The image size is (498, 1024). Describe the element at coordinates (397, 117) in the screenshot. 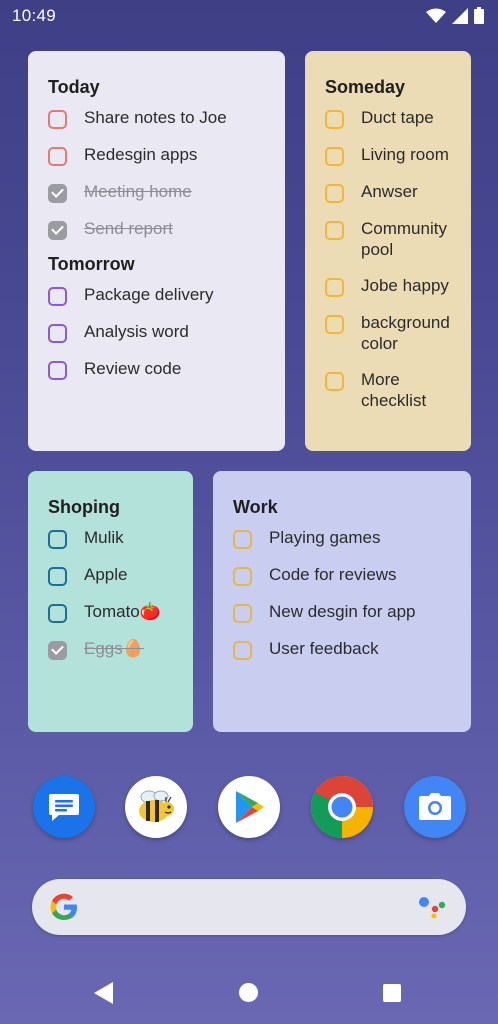

I see `todo-label: Duct tape` at that location.